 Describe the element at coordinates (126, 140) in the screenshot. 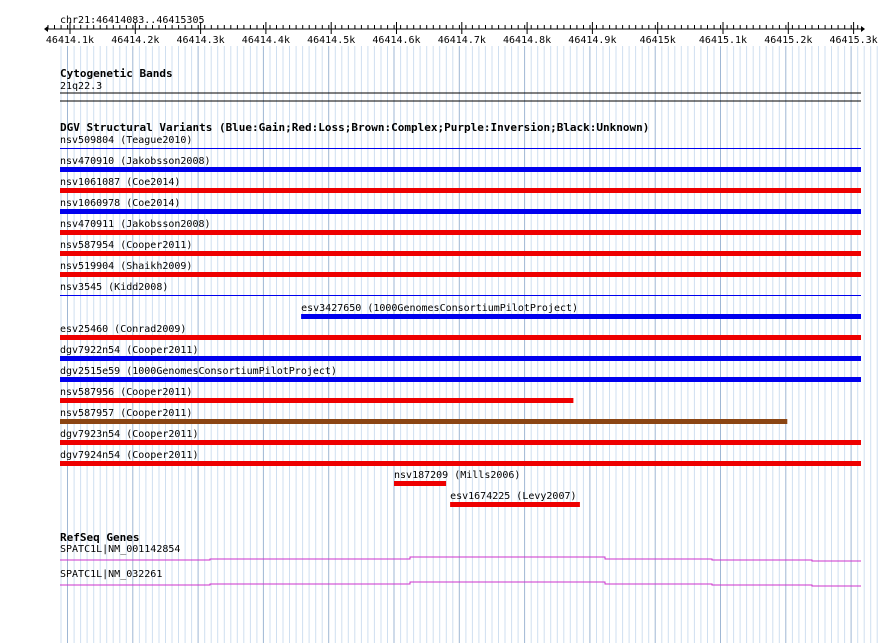

I see `sv-feature-label: nsv509804 (Teague2010)` at that location.